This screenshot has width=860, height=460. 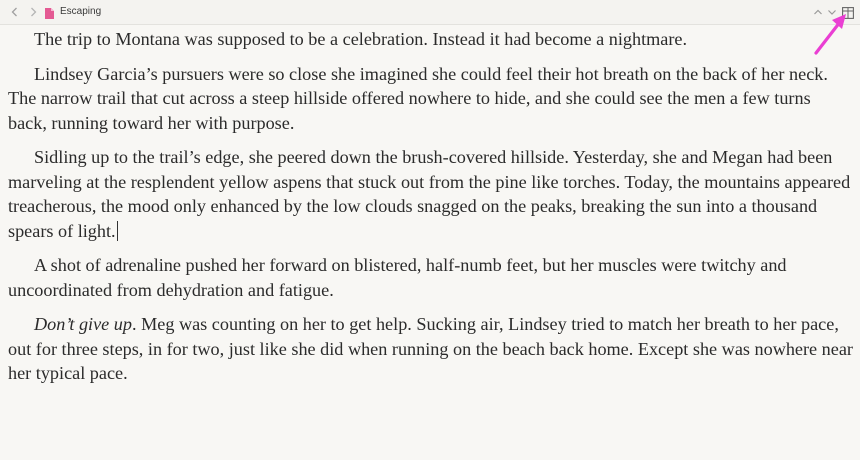 I want to click on document-title: Escaping, so click(x=81, y=11).